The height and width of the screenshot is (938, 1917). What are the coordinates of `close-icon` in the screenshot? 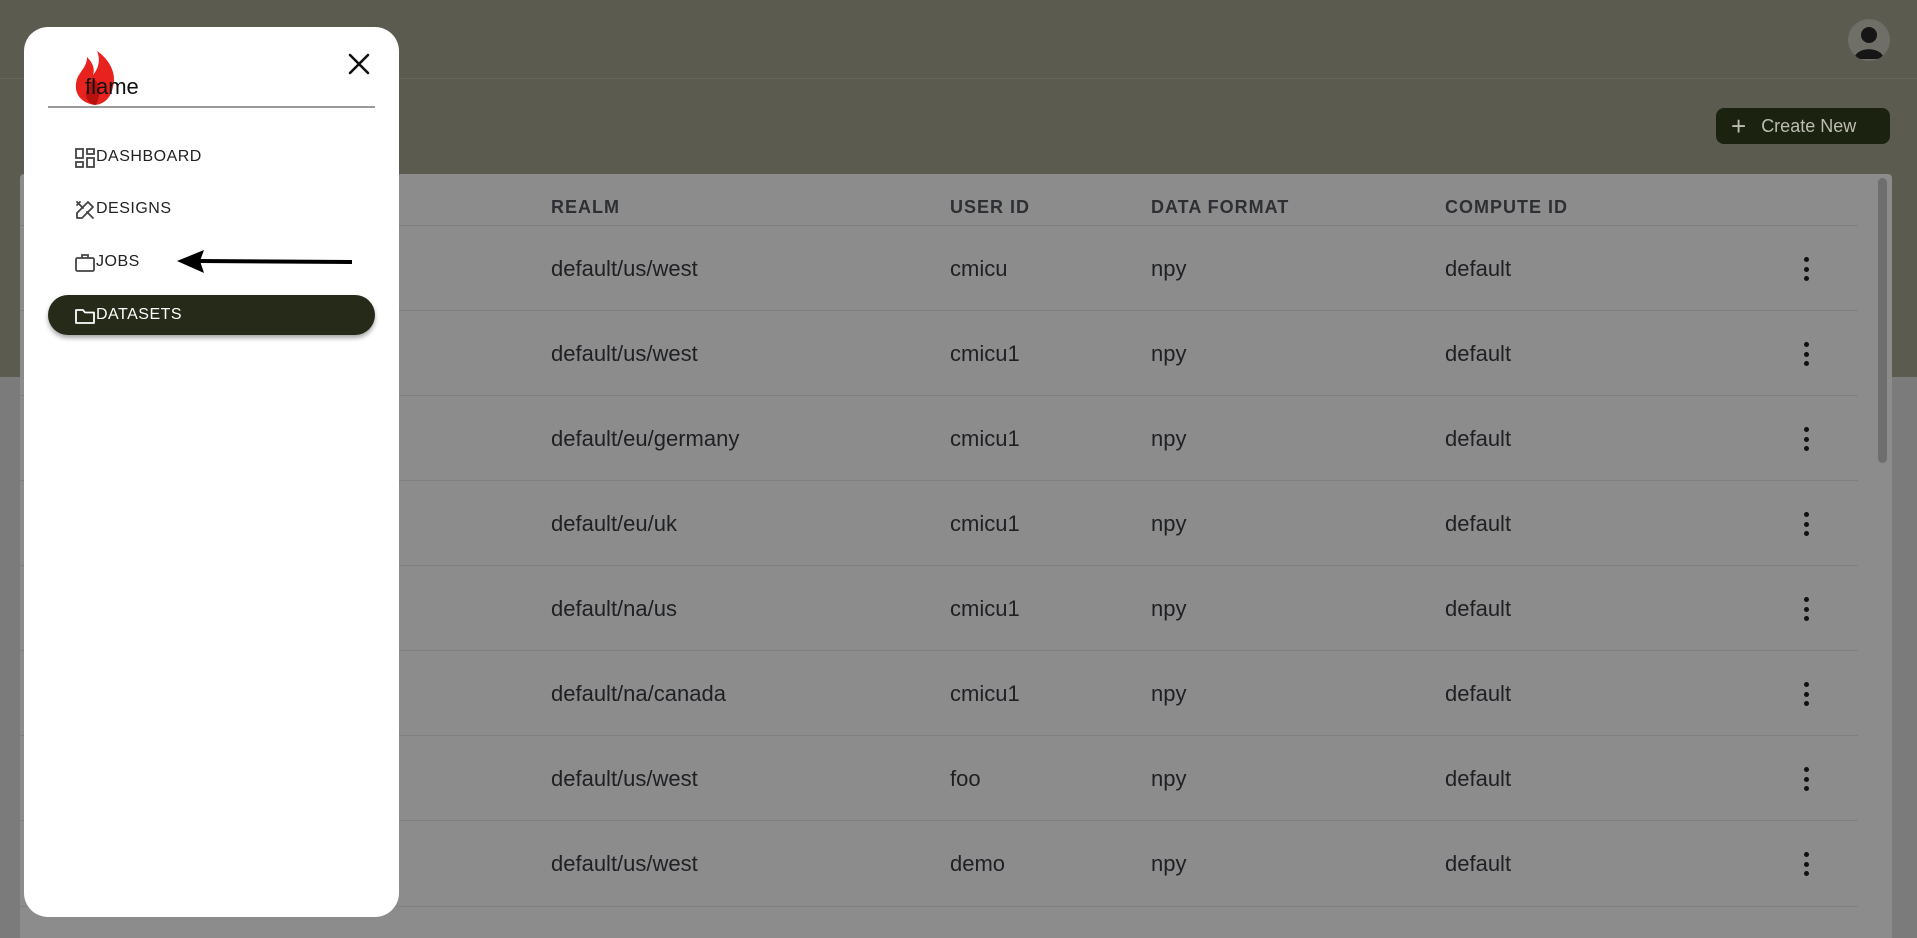 It's located at (359, 64).